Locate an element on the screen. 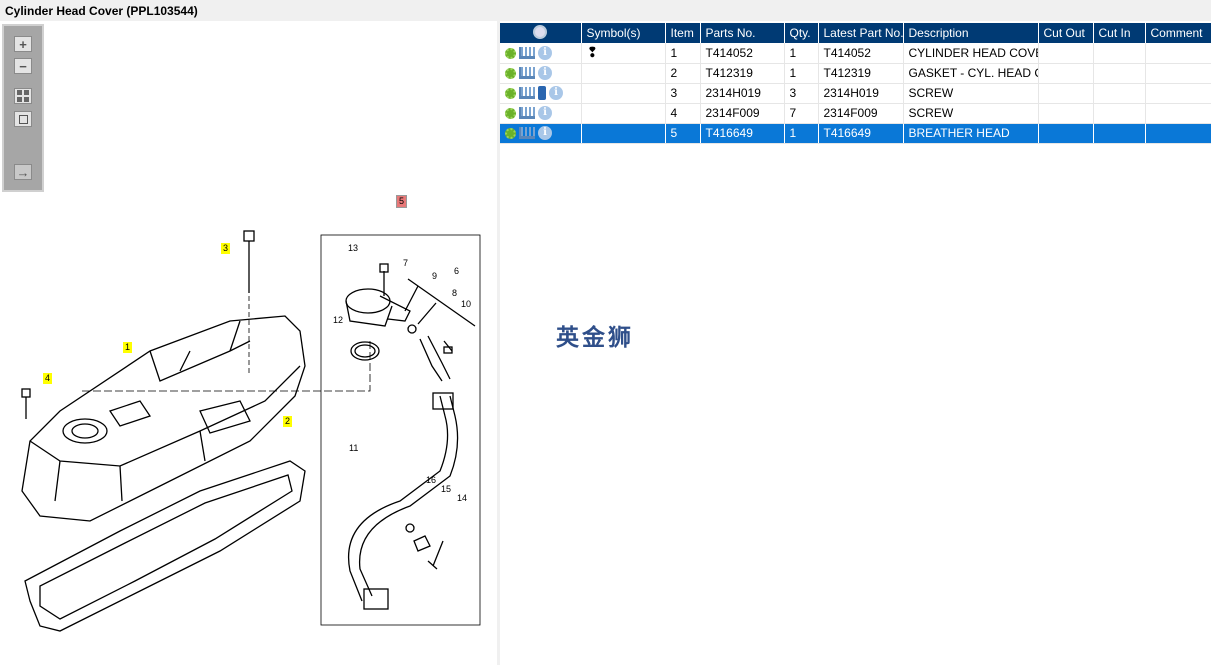 Image resolution: width=1211 pixels, height=665 pixels. item-cell: 1 is located at coordinates (683, 53).